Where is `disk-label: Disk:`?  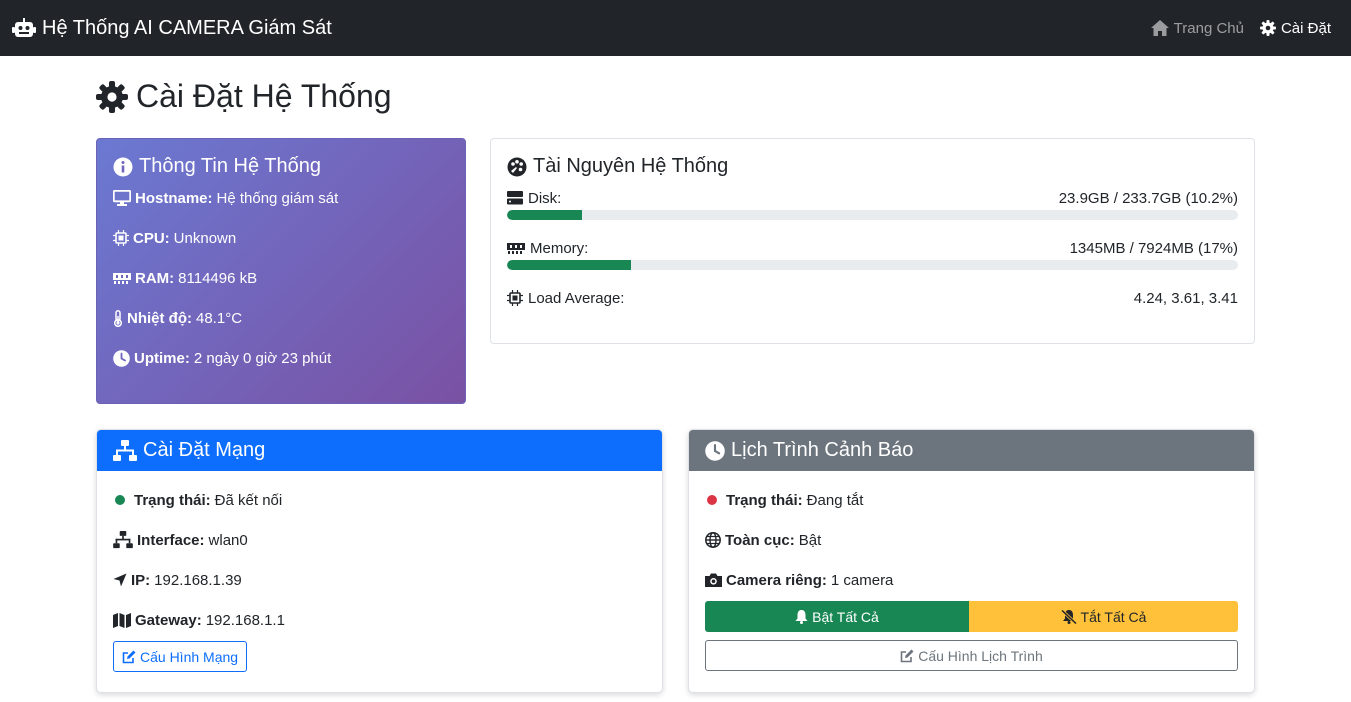 disk-label: Disk: is located at coordinates (545, 198).